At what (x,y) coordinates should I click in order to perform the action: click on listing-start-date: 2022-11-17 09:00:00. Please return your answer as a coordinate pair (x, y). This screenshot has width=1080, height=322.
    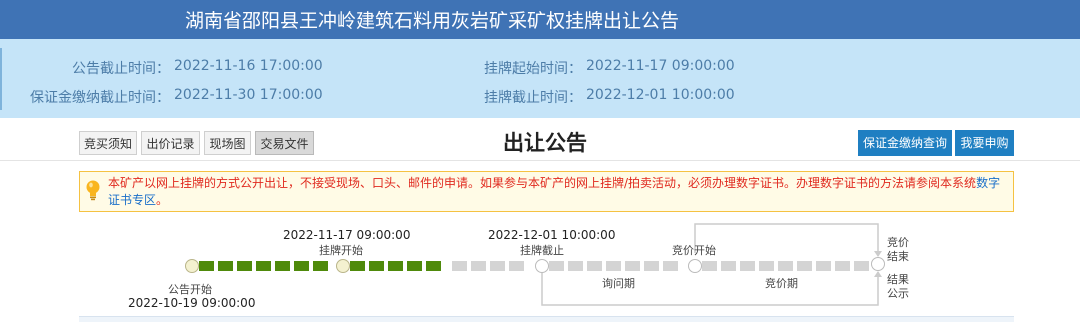
    Looking at the image, I should click on (347, 235).